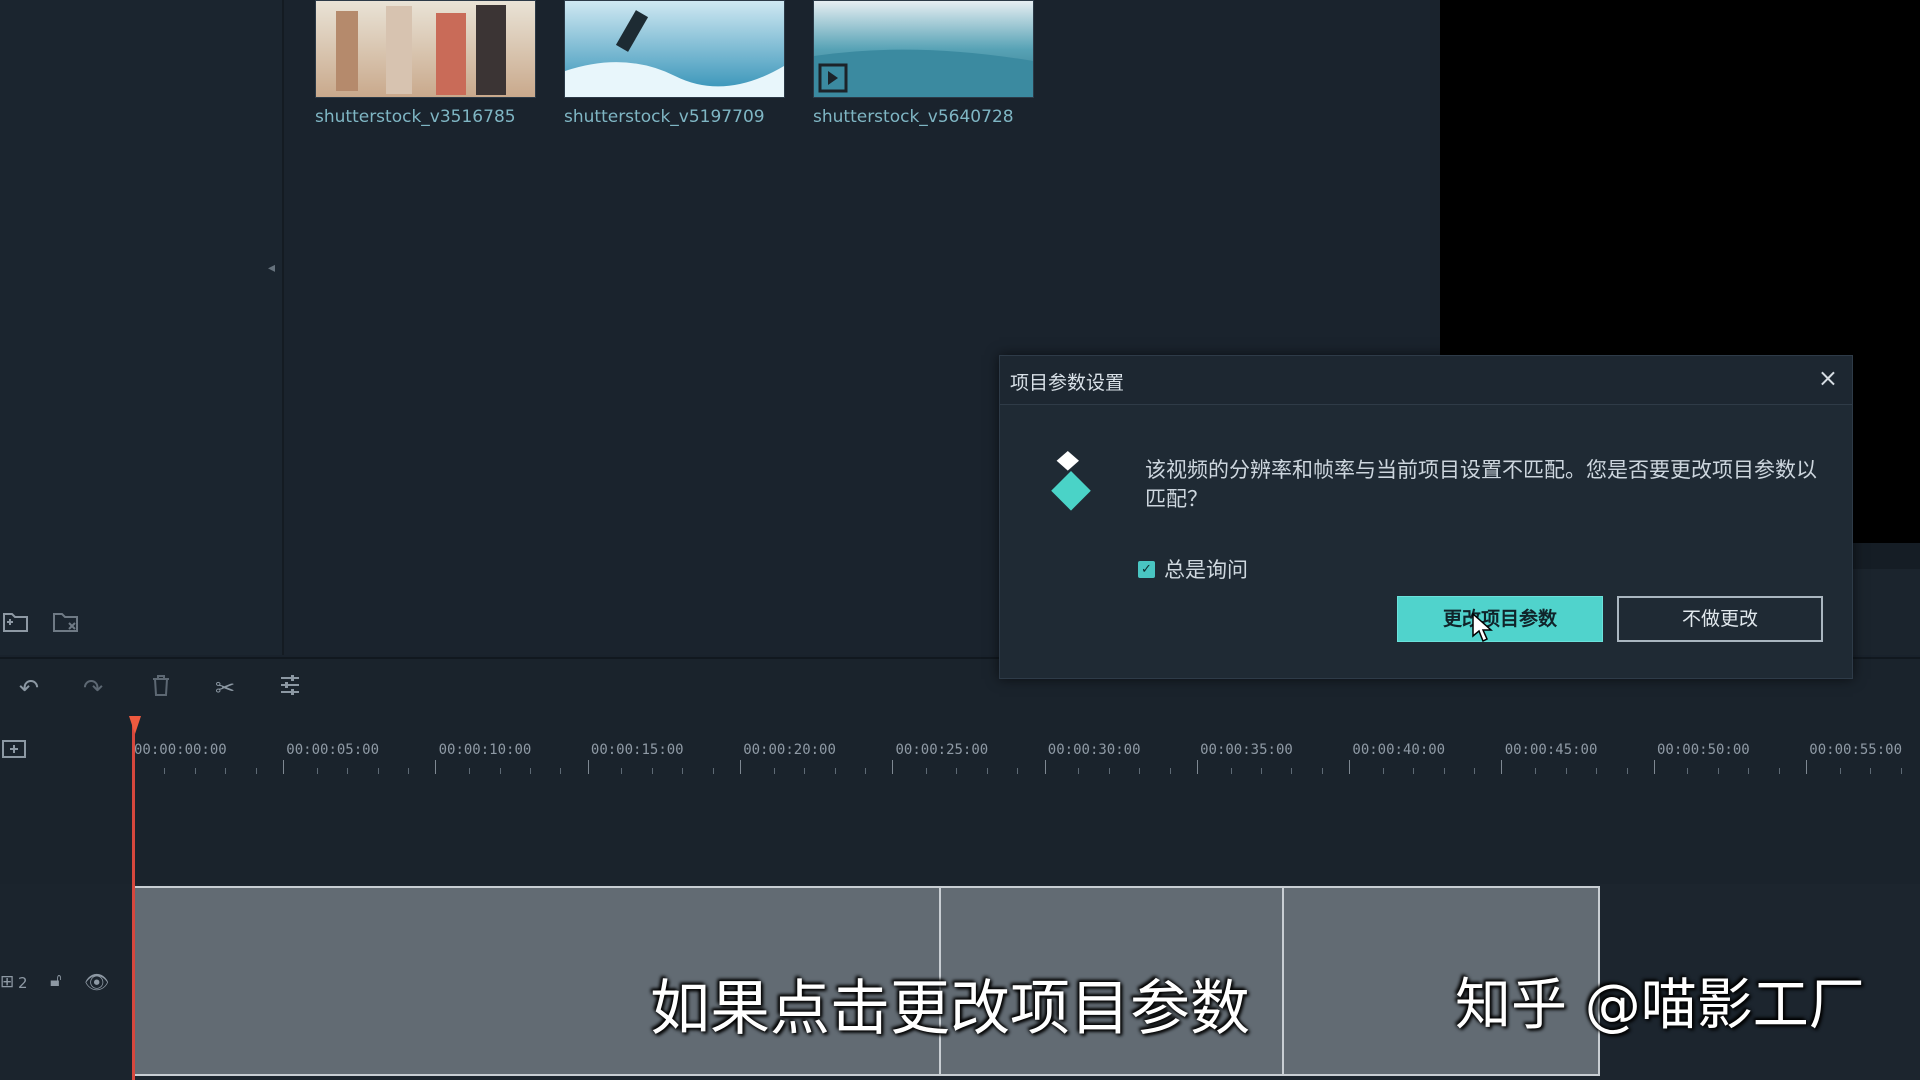 This screenshot has height=1080, width=1920. I want to click on remove-folder-icon, so click(67, 624).